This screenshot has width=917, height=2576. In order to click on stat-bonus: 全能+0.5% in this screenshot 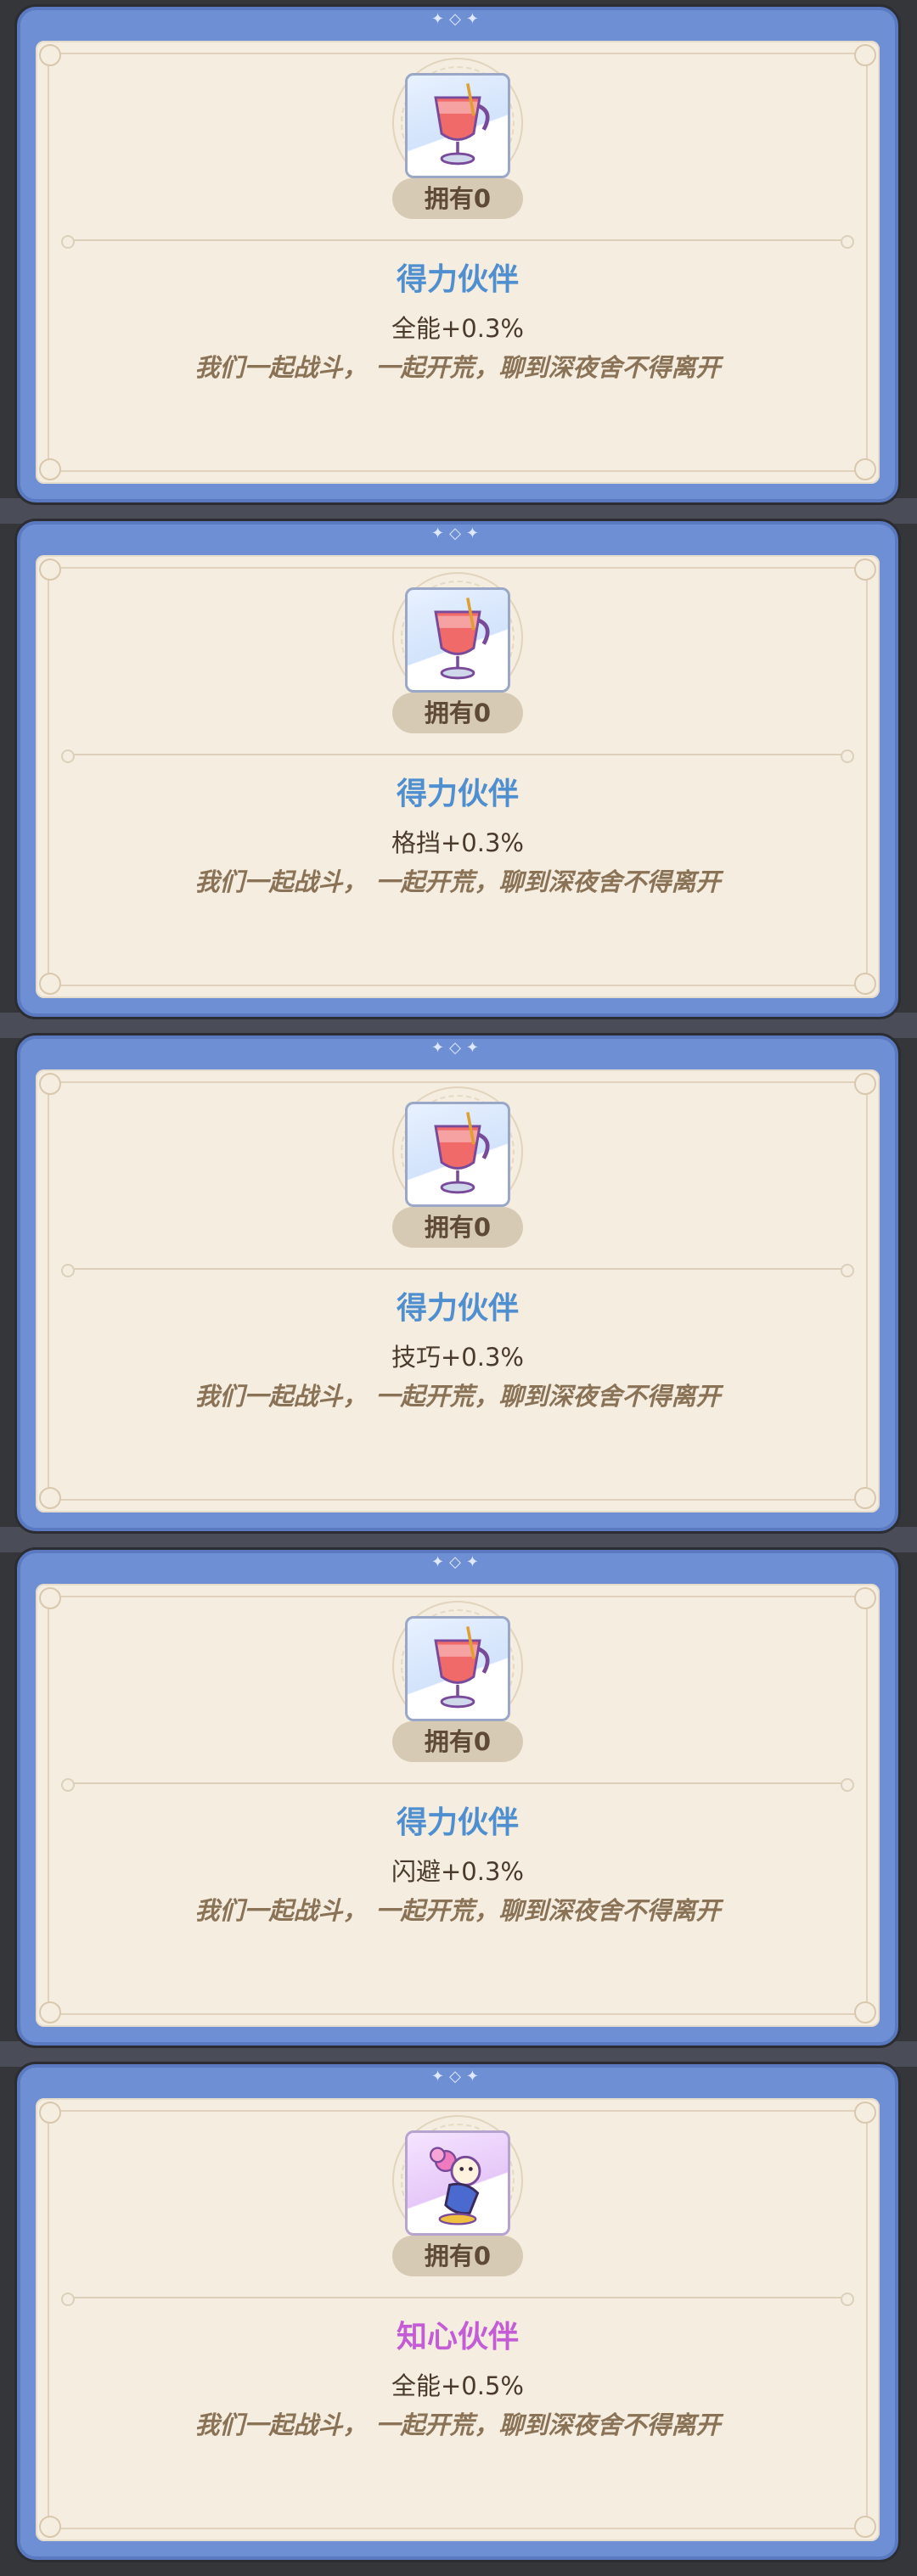, I will do `click(457, 2385)`.